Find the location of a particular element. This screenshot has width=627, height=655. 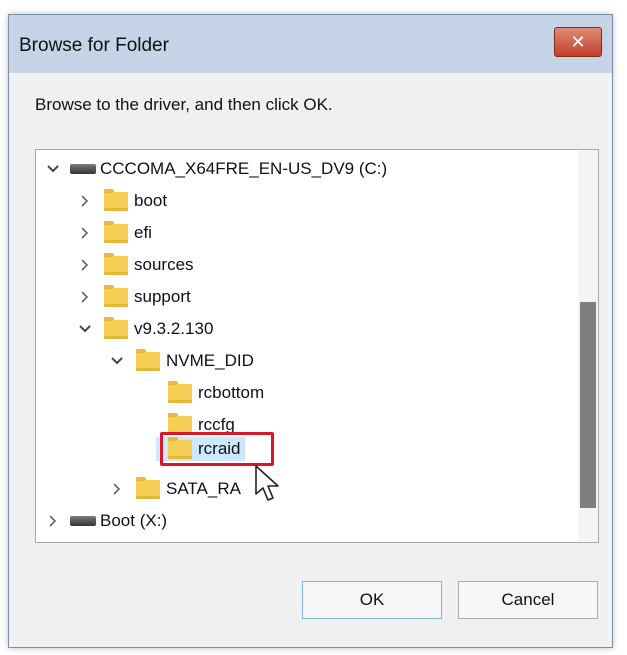

tree-item-v9-3-2-130: v9.3.2.130 is located at coordinates (143, 329).